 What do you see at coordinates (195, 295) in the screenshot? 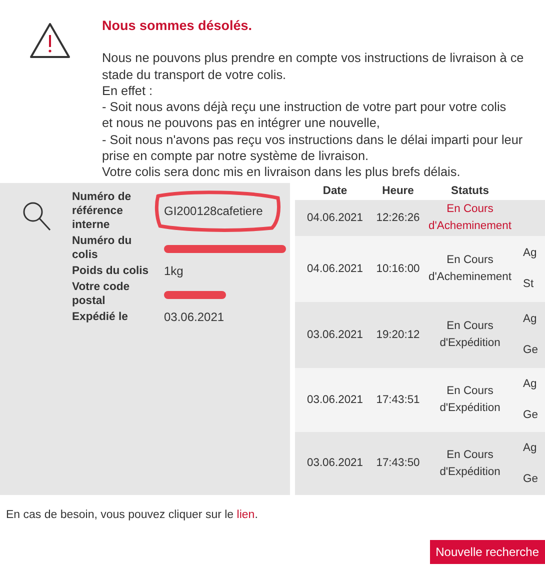
I see `redaction-mark` at bounding box center [195, 295].